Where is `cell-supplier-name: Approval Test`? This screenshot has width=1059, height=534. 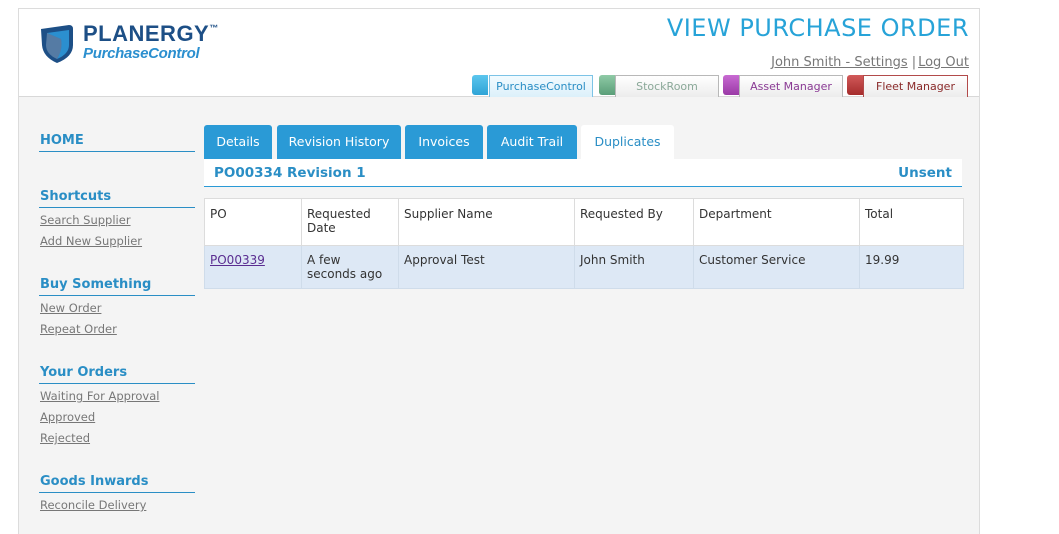 cell-supplier-name: Approval Test is located at coordinates (486, 267).